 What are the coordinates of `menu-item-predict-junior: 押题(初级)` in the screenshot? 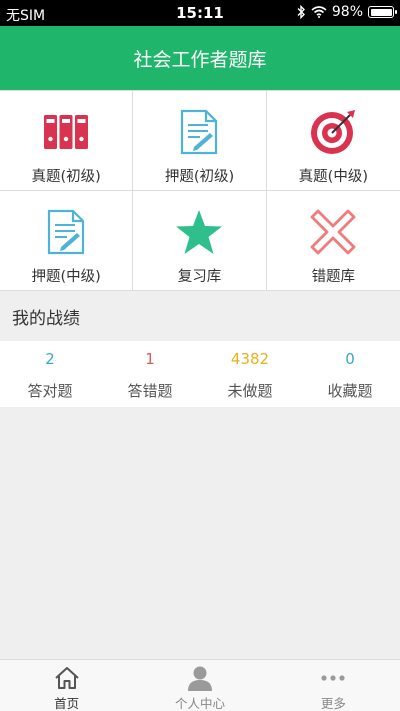 It's located at (200, 141).